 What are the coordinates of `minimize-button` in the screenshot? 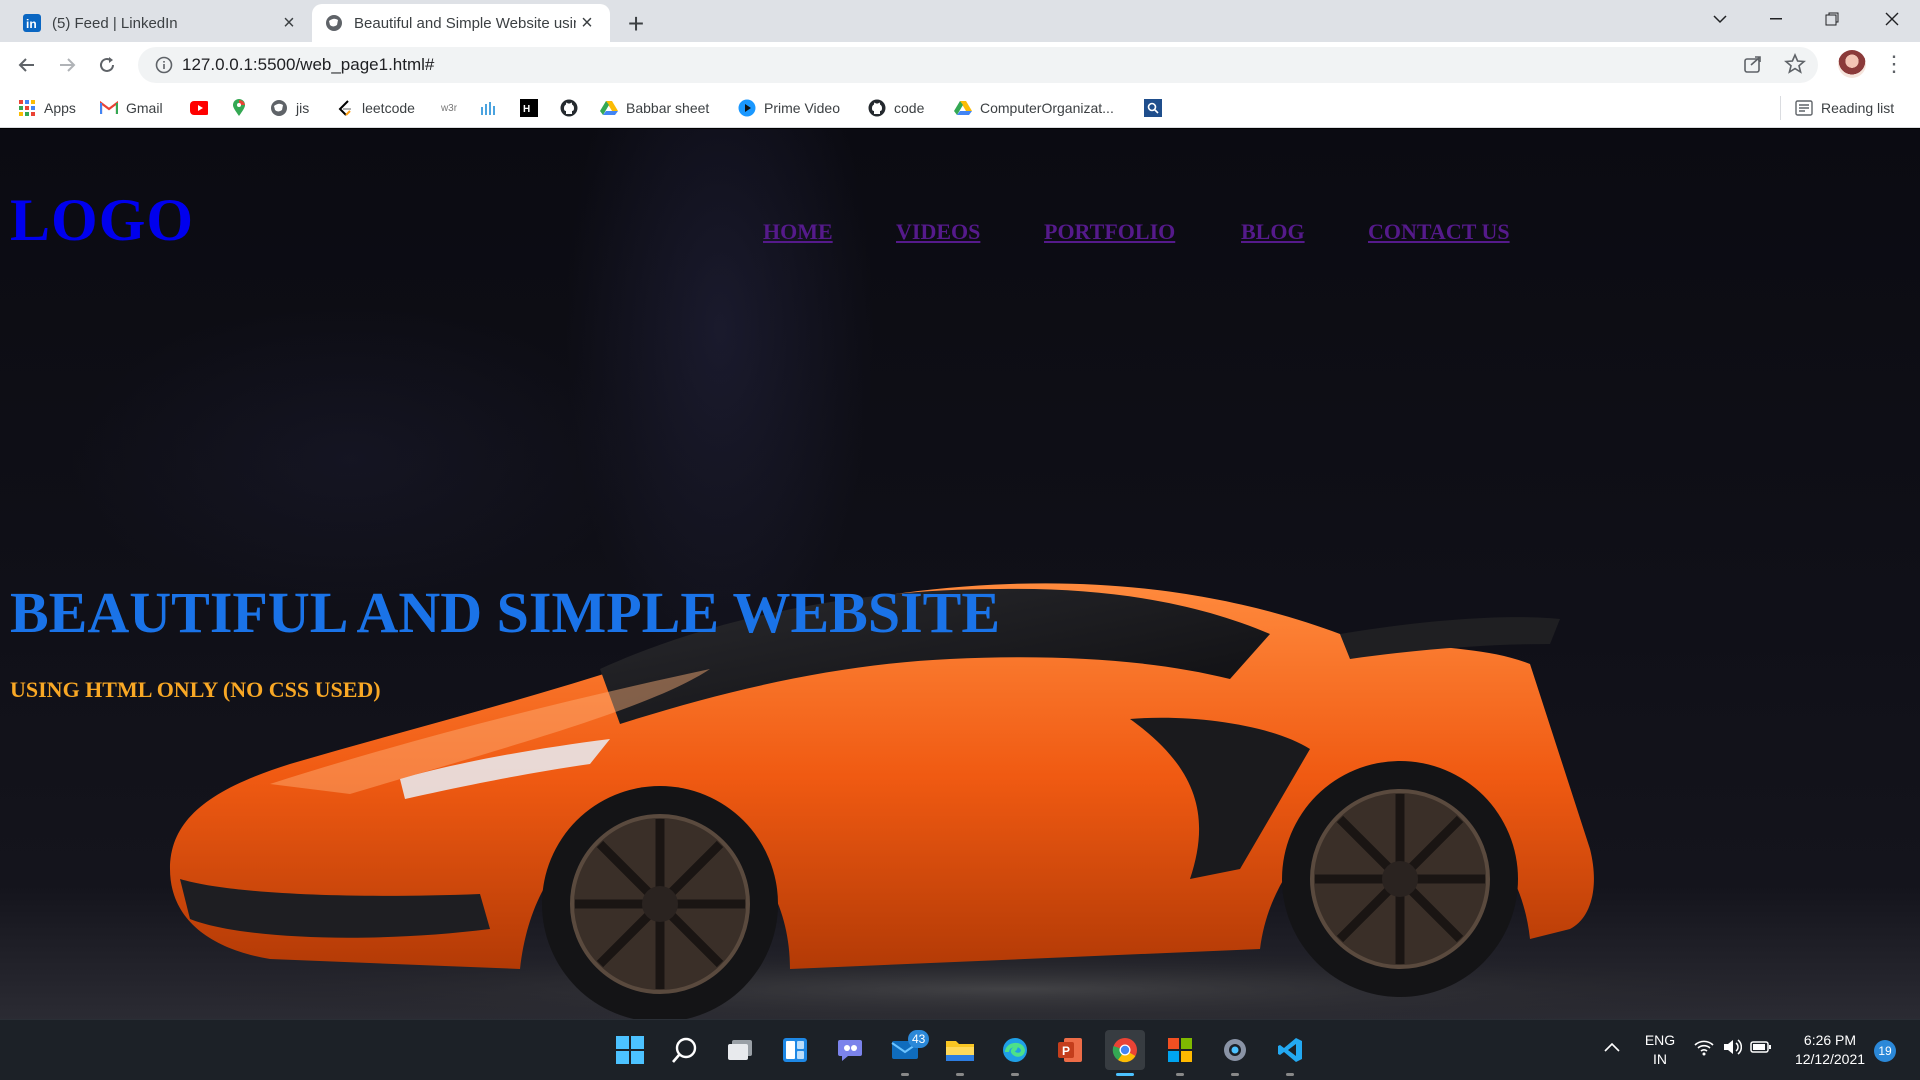 It's located at (1776, 19).